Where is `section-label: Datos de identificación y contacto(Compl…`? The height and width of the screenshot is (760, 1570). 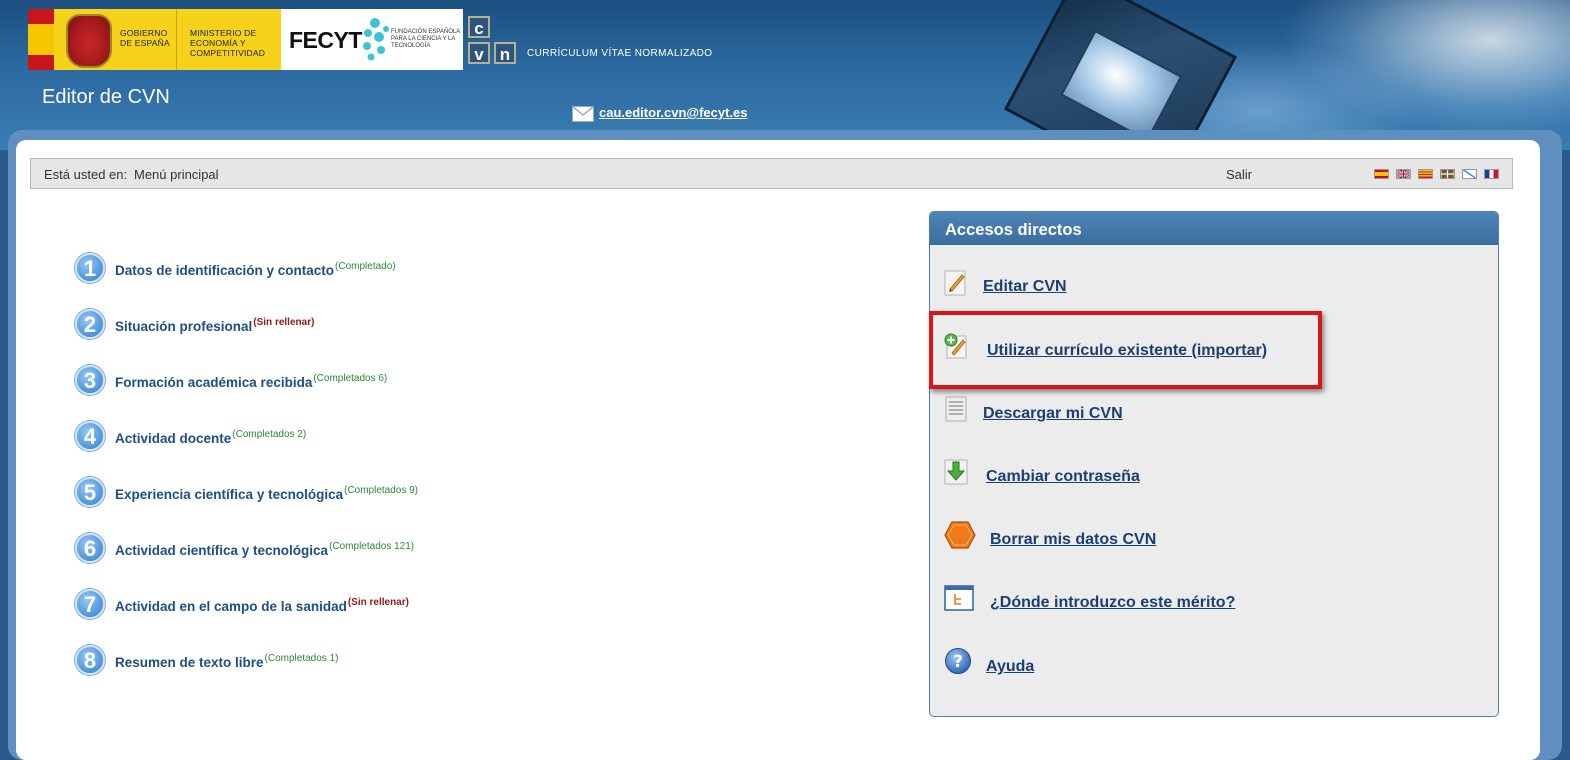 section-label: Datos de identificación y contacto(Compl… is located at coordinates (255, 269).